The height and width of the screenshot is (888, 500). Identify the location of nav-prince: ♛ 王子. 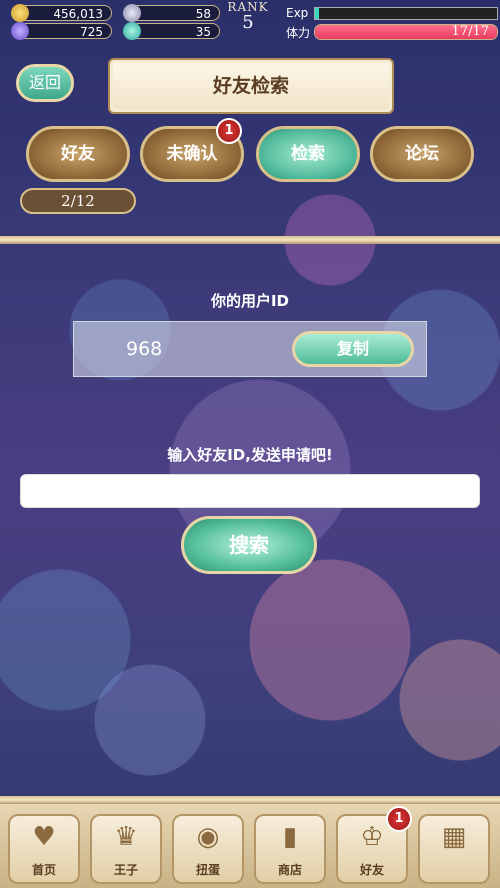
(126, 849).